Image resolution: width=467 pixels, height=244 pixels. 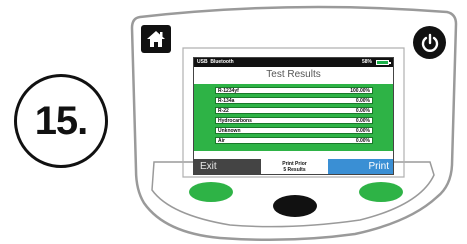 What do you see at coordinates (294, 140) in the screenshot?
I see `result-row-air: Air 0.00%` at bounding box center [294, 140].